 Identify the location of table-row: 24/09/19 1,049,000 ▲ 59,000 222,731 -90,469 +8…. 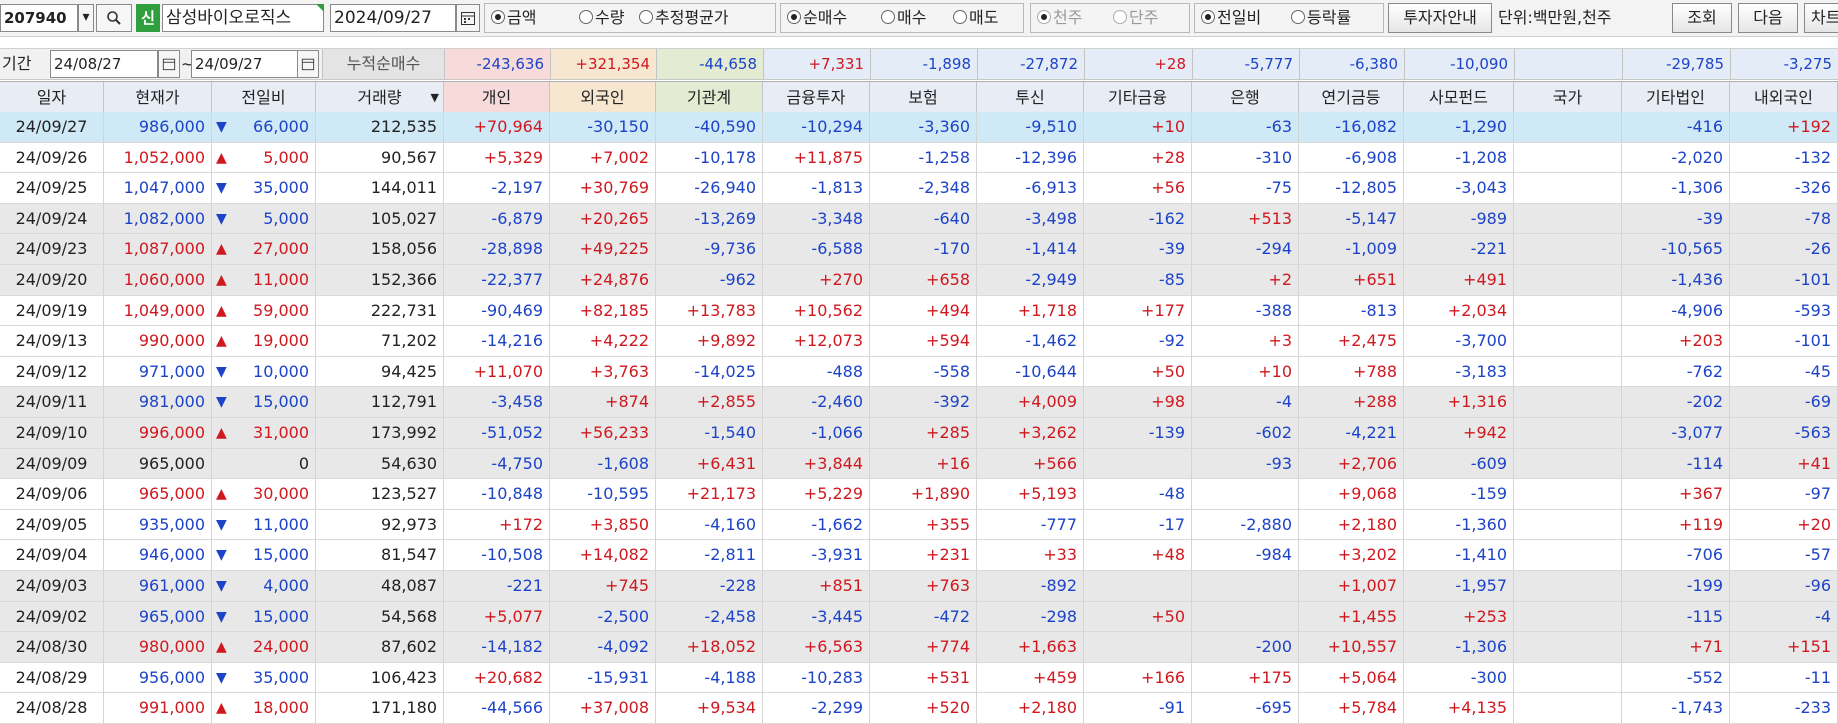
(919, 311).